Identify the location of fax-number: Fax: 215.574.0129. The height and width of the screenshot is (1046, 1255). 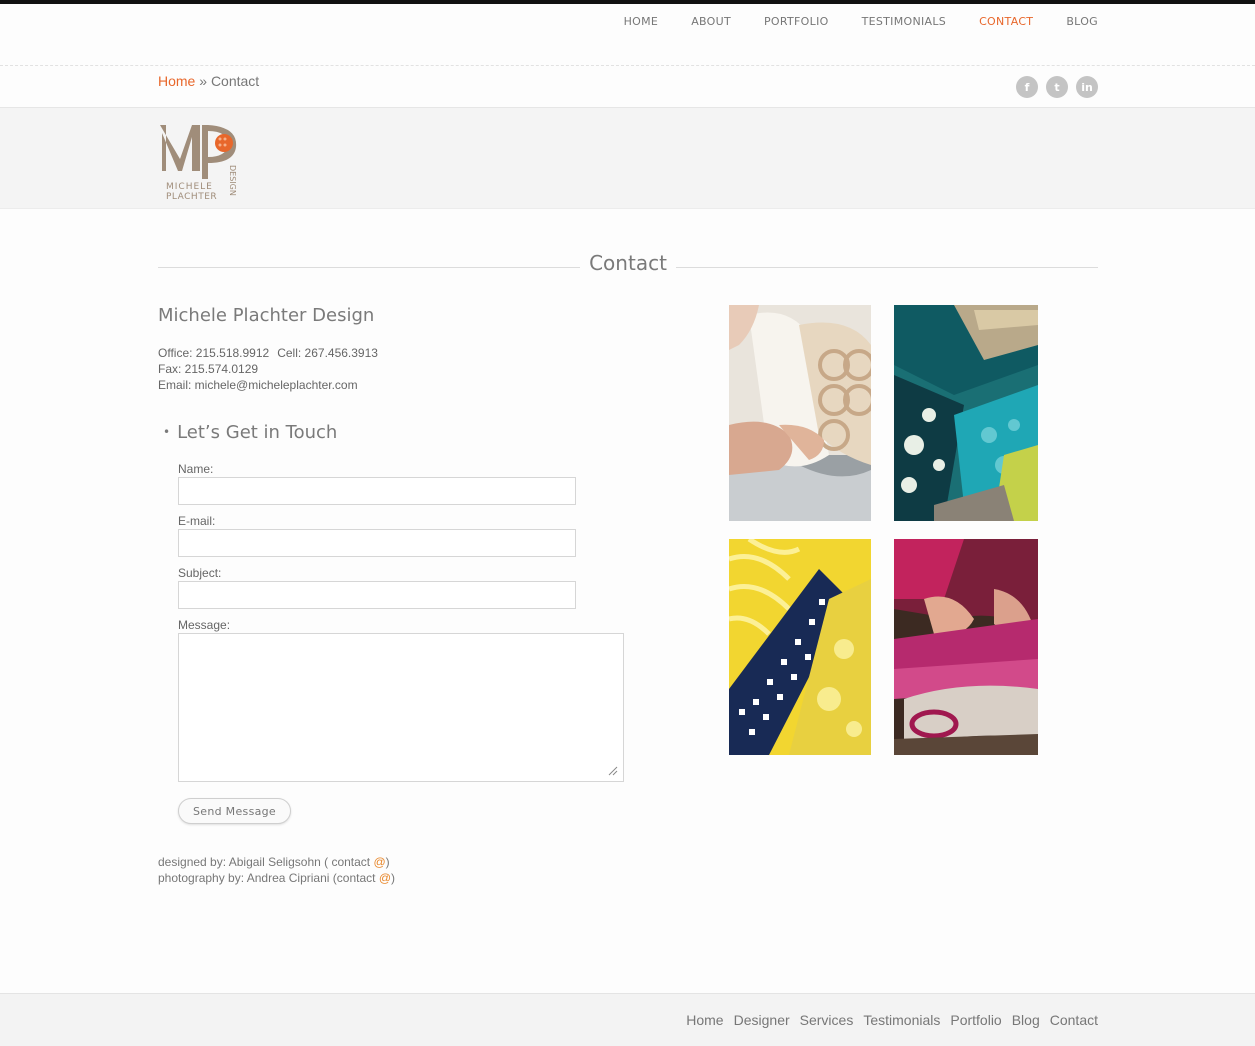
(208, 369).